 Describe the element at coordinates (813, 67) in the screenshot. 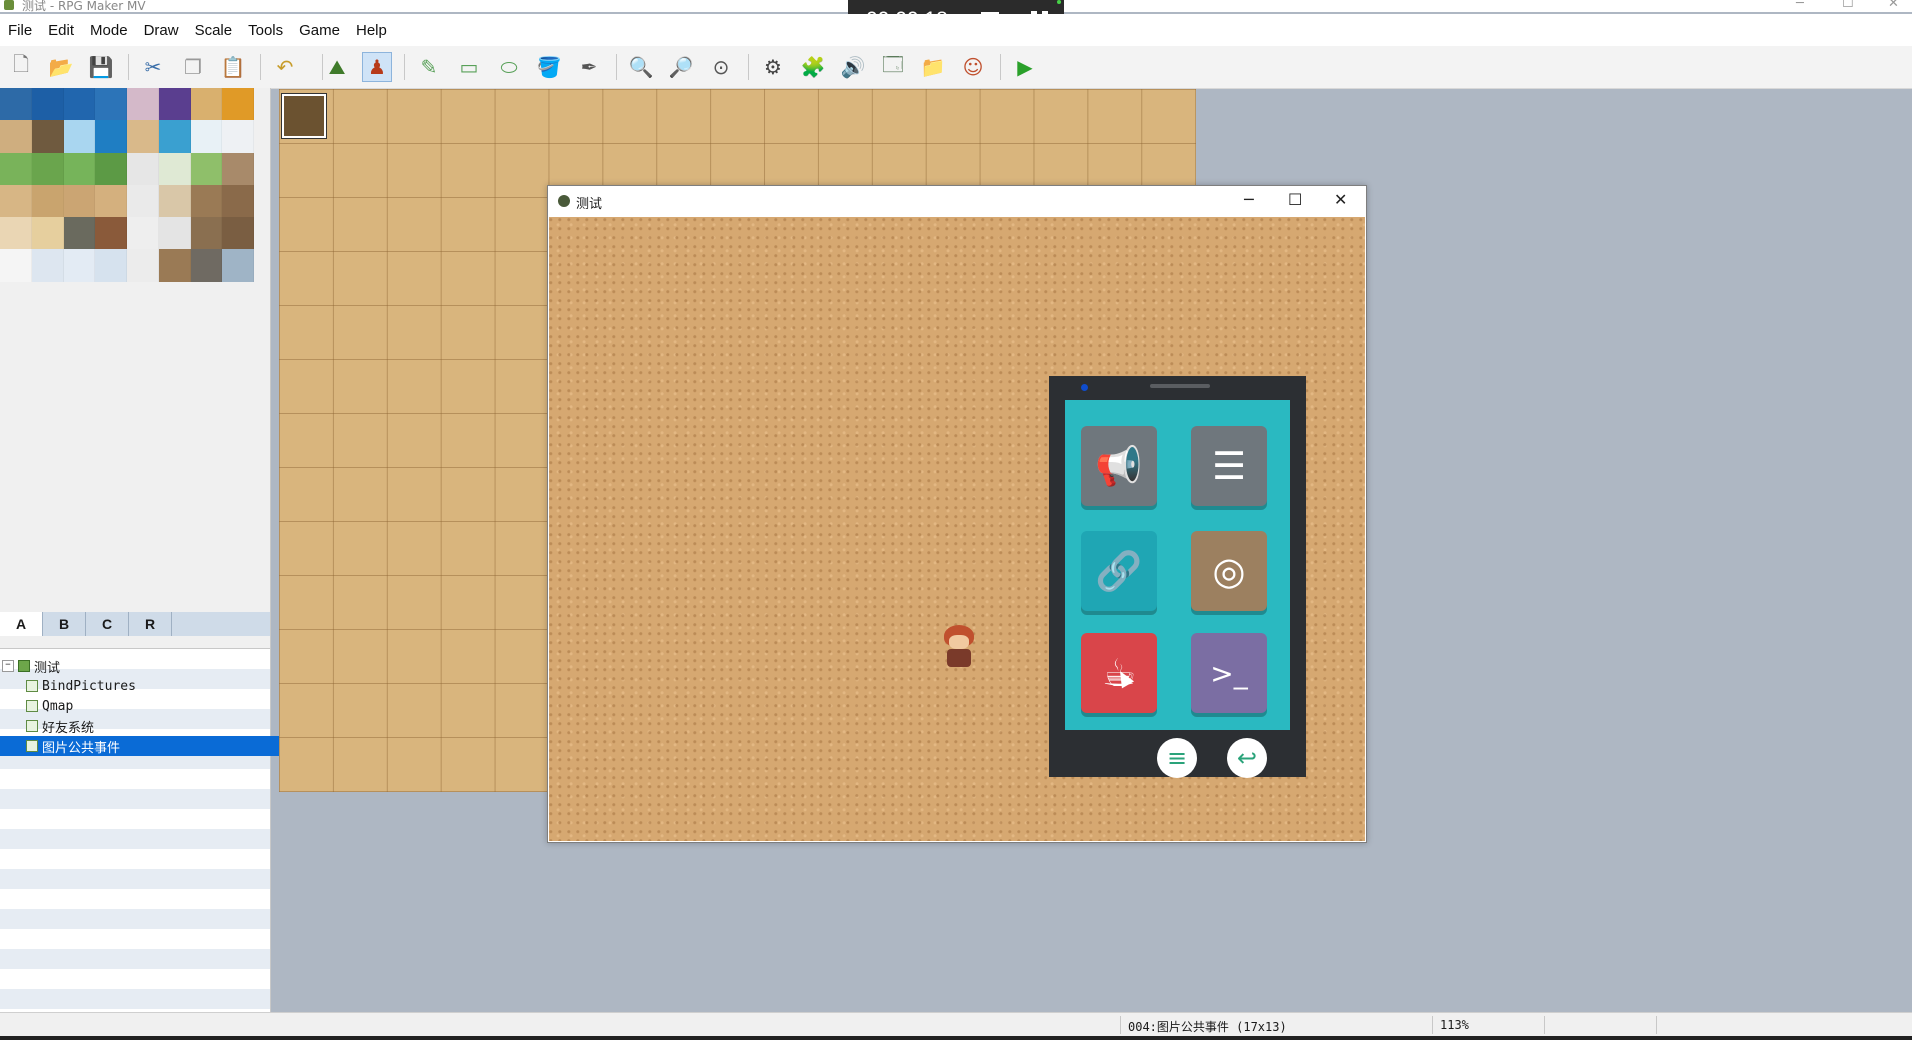

I see `plugin-manager-icon: 🧩` at that location.